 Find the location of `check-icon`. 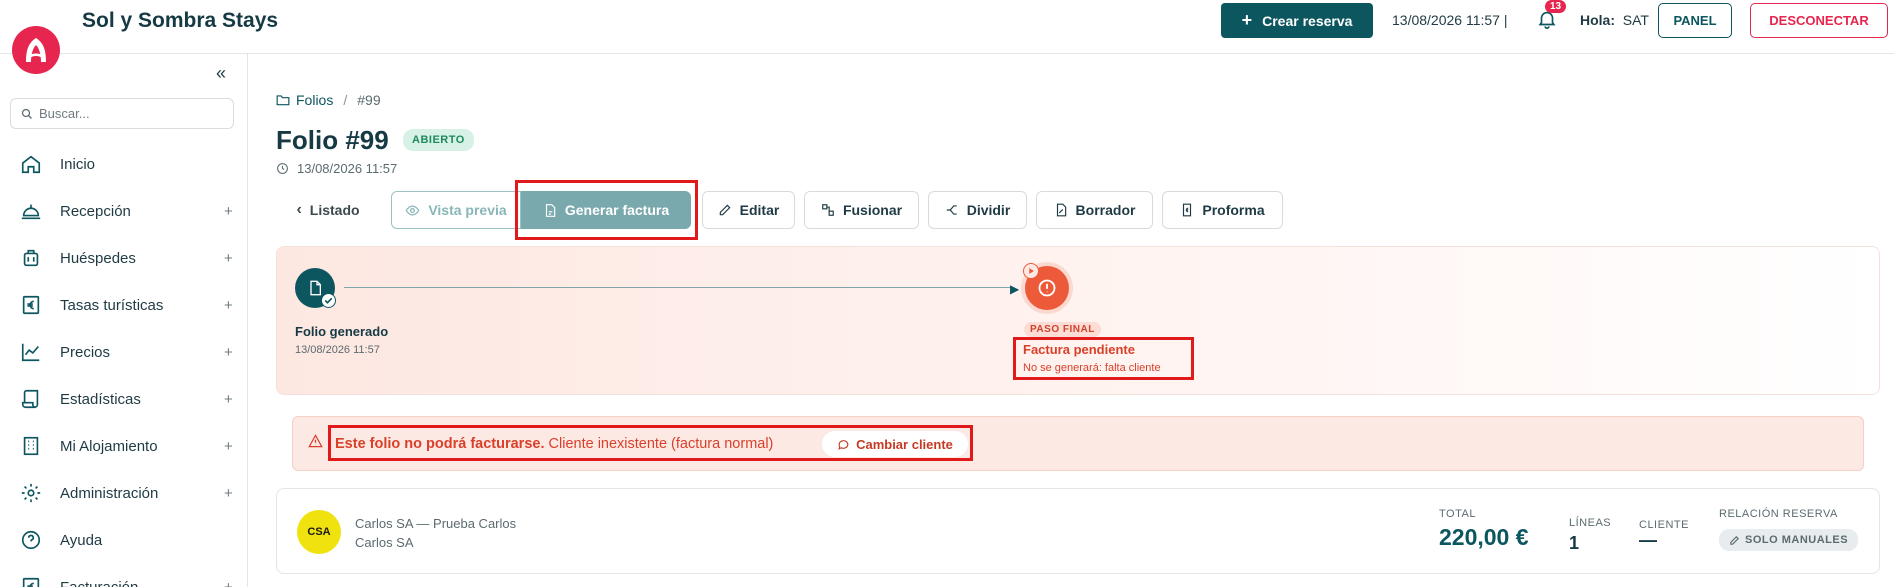

check-icon is located at coordinates (328, 300).